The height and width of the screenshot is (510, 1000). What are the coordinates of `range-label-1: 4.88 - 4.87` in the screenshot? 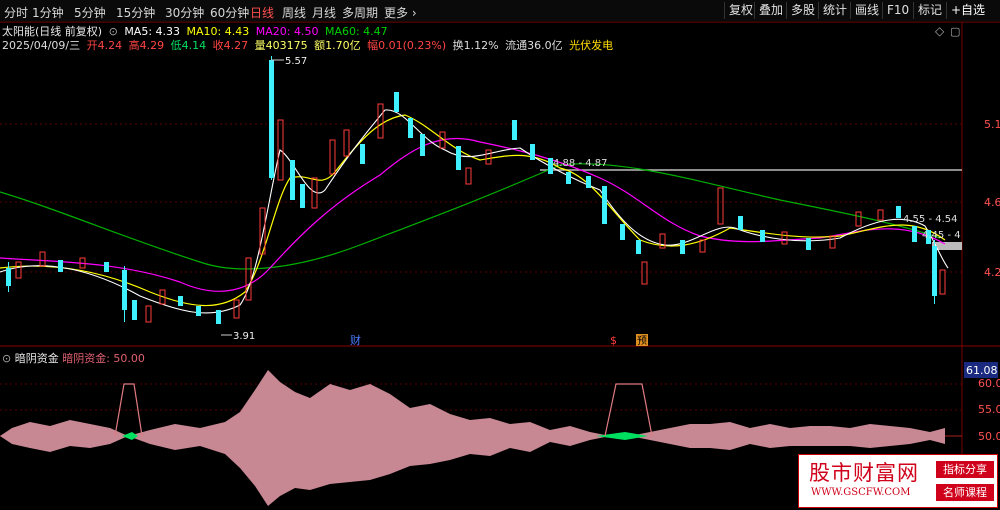 It's located at (580, 163).